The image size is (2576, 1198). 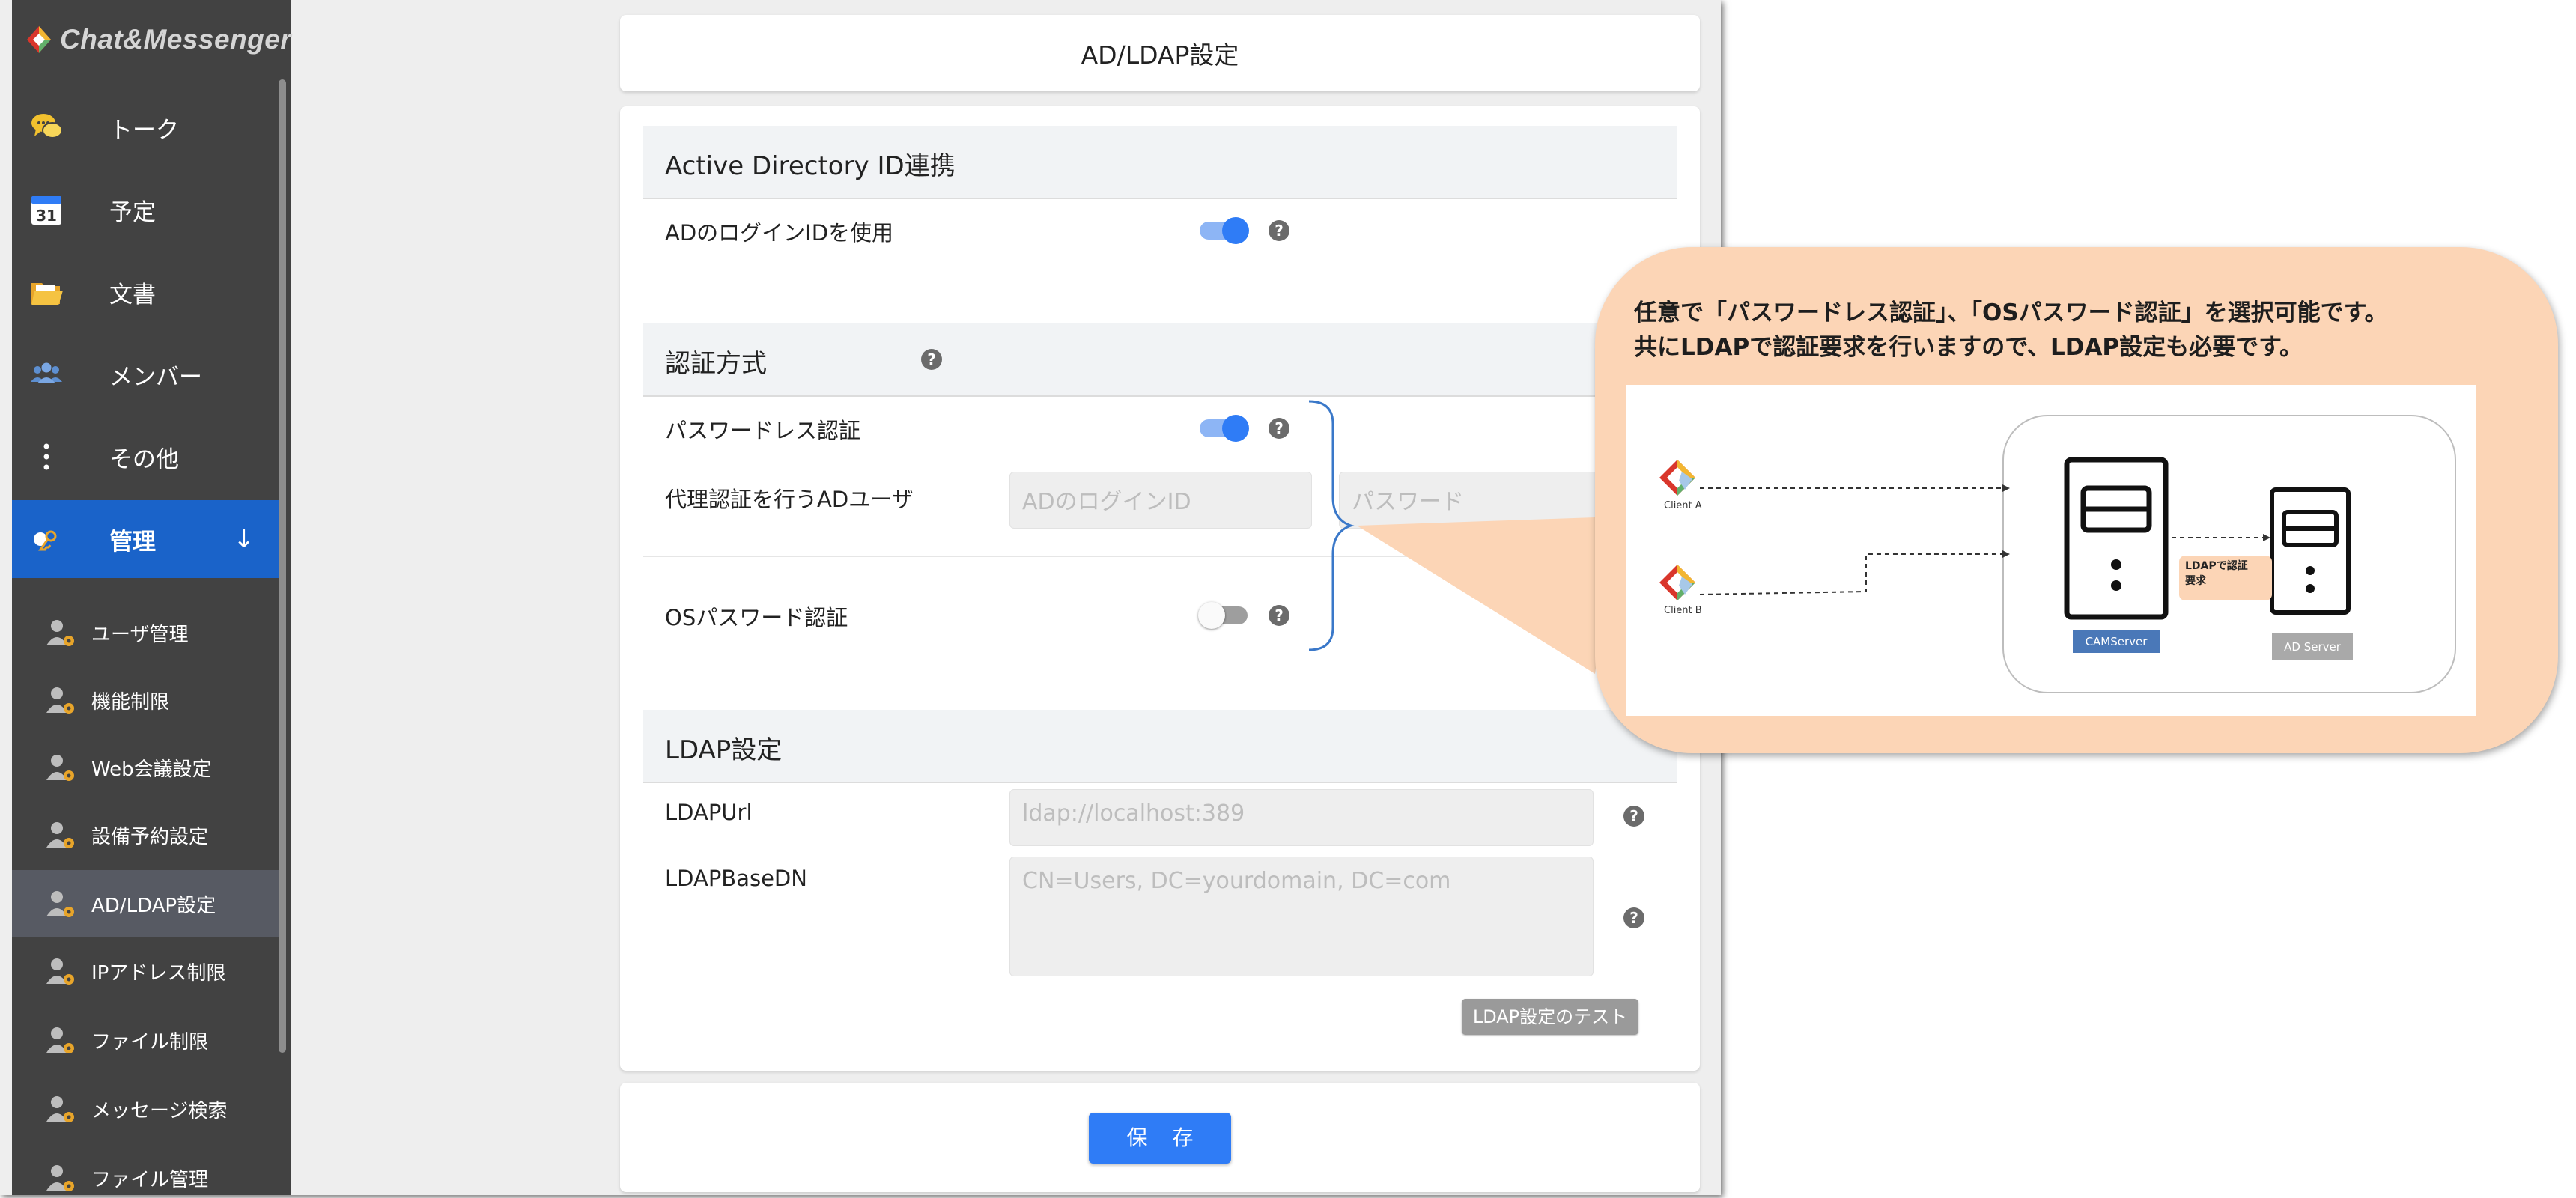 I want to click on ldap-basedn-input: CN=Users, DC=yourdomain, DC=com, so click(x=1301, y=917).